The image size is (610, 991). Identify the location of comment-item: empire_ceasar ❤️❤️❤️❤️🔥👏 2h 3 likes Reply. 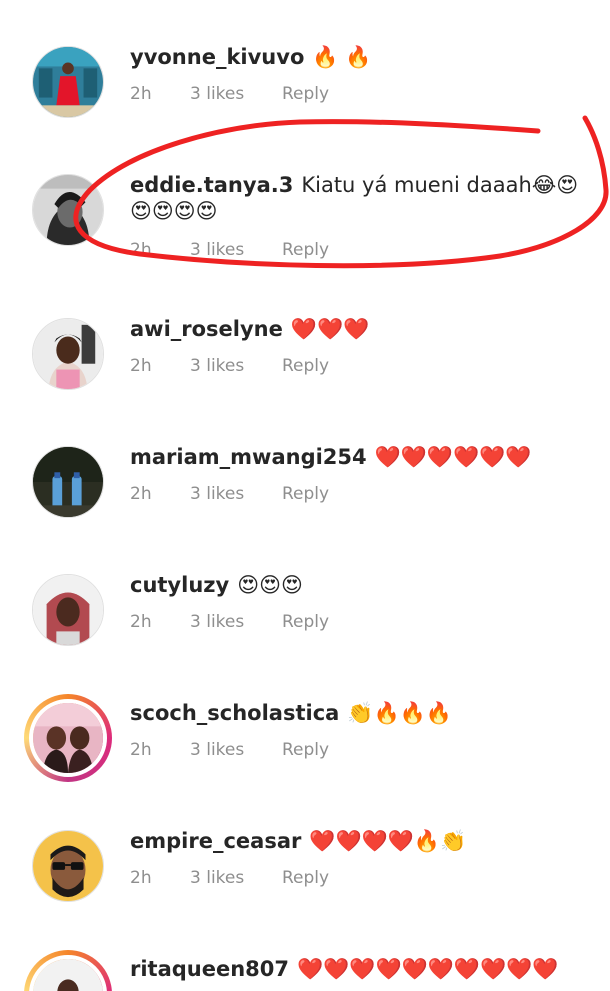
(305, 848).